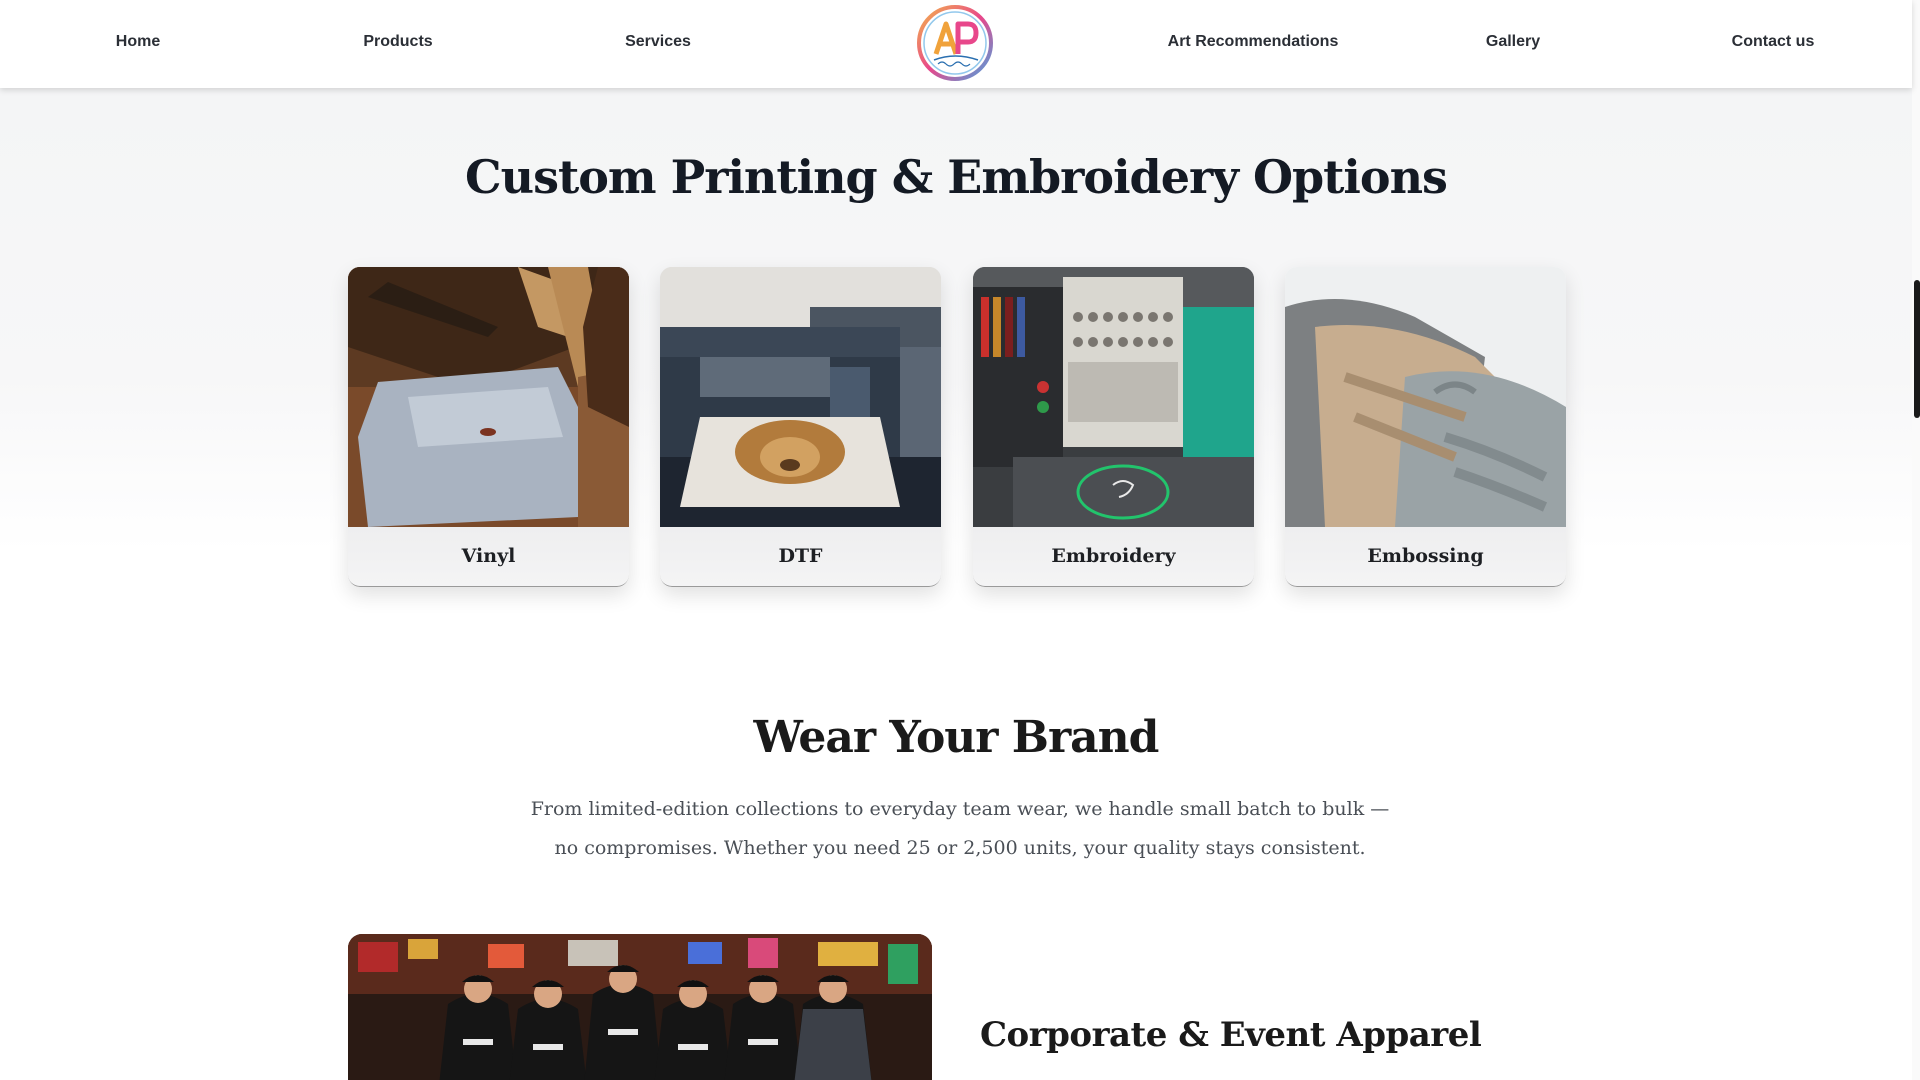 This screenshot has height=1080, width=1920. I want to click on option-card-dtf: DTF, so click(800, 427).